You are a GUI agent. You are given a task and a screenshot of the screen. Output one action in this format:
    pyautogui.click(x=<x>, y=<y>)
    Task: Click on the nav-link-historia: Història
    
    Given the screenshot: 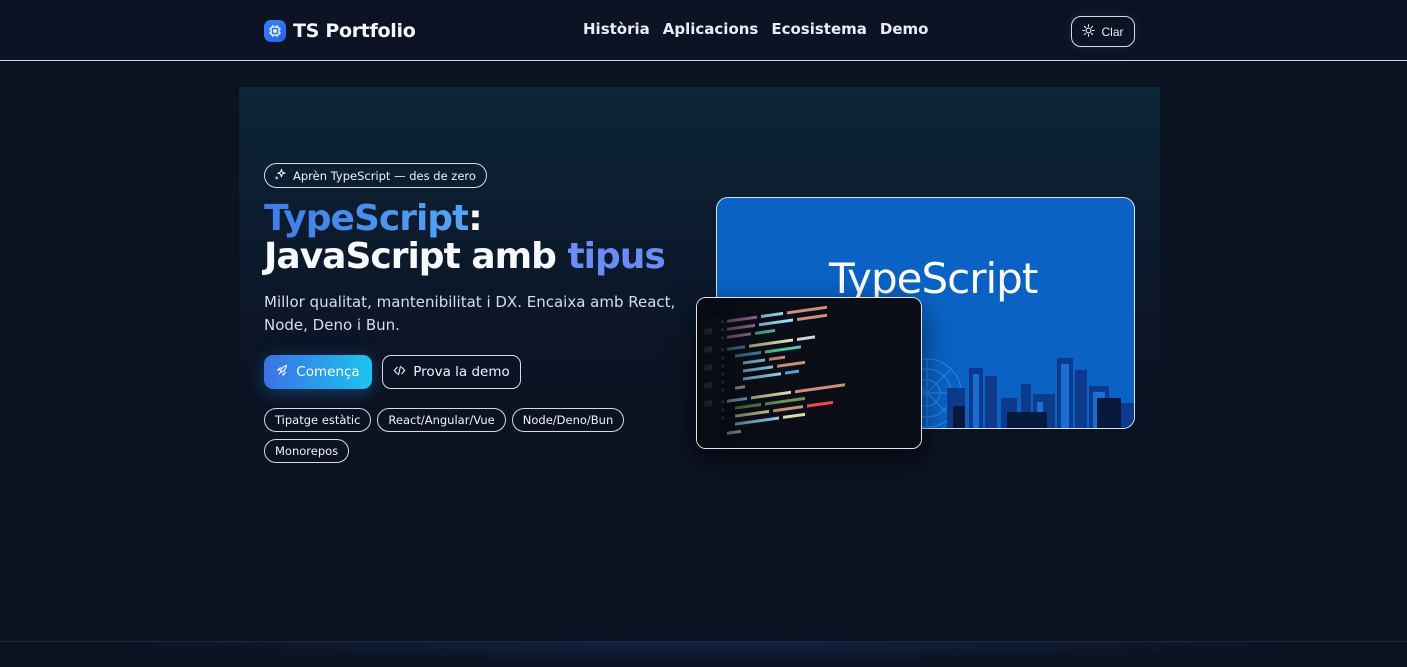 What is the action you would take?
    pyautogui.click(x=616, y=29)
    